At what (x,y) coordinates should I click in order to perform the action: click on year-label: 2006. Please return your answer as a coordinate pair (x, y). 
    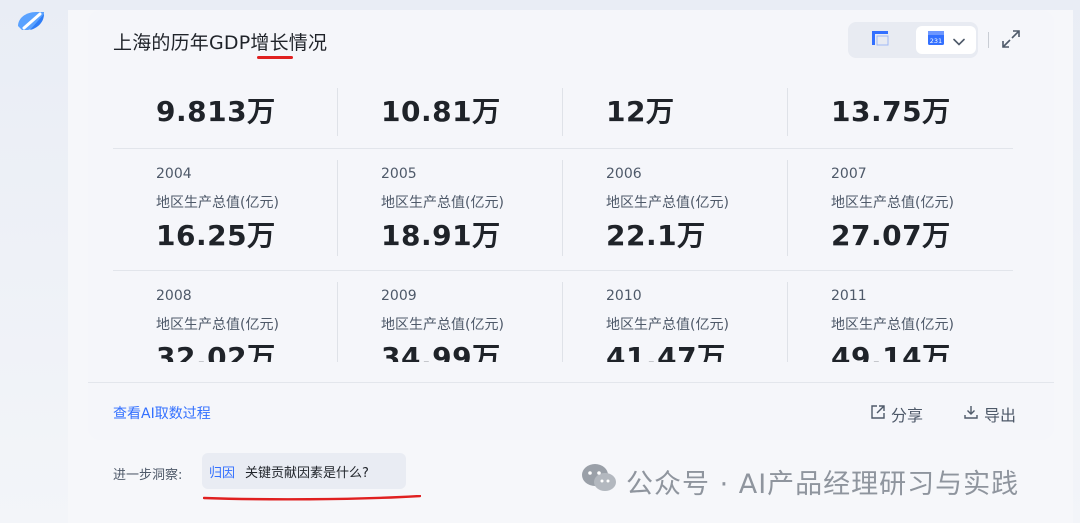
    Looking at the image, I should click on (624, 174).